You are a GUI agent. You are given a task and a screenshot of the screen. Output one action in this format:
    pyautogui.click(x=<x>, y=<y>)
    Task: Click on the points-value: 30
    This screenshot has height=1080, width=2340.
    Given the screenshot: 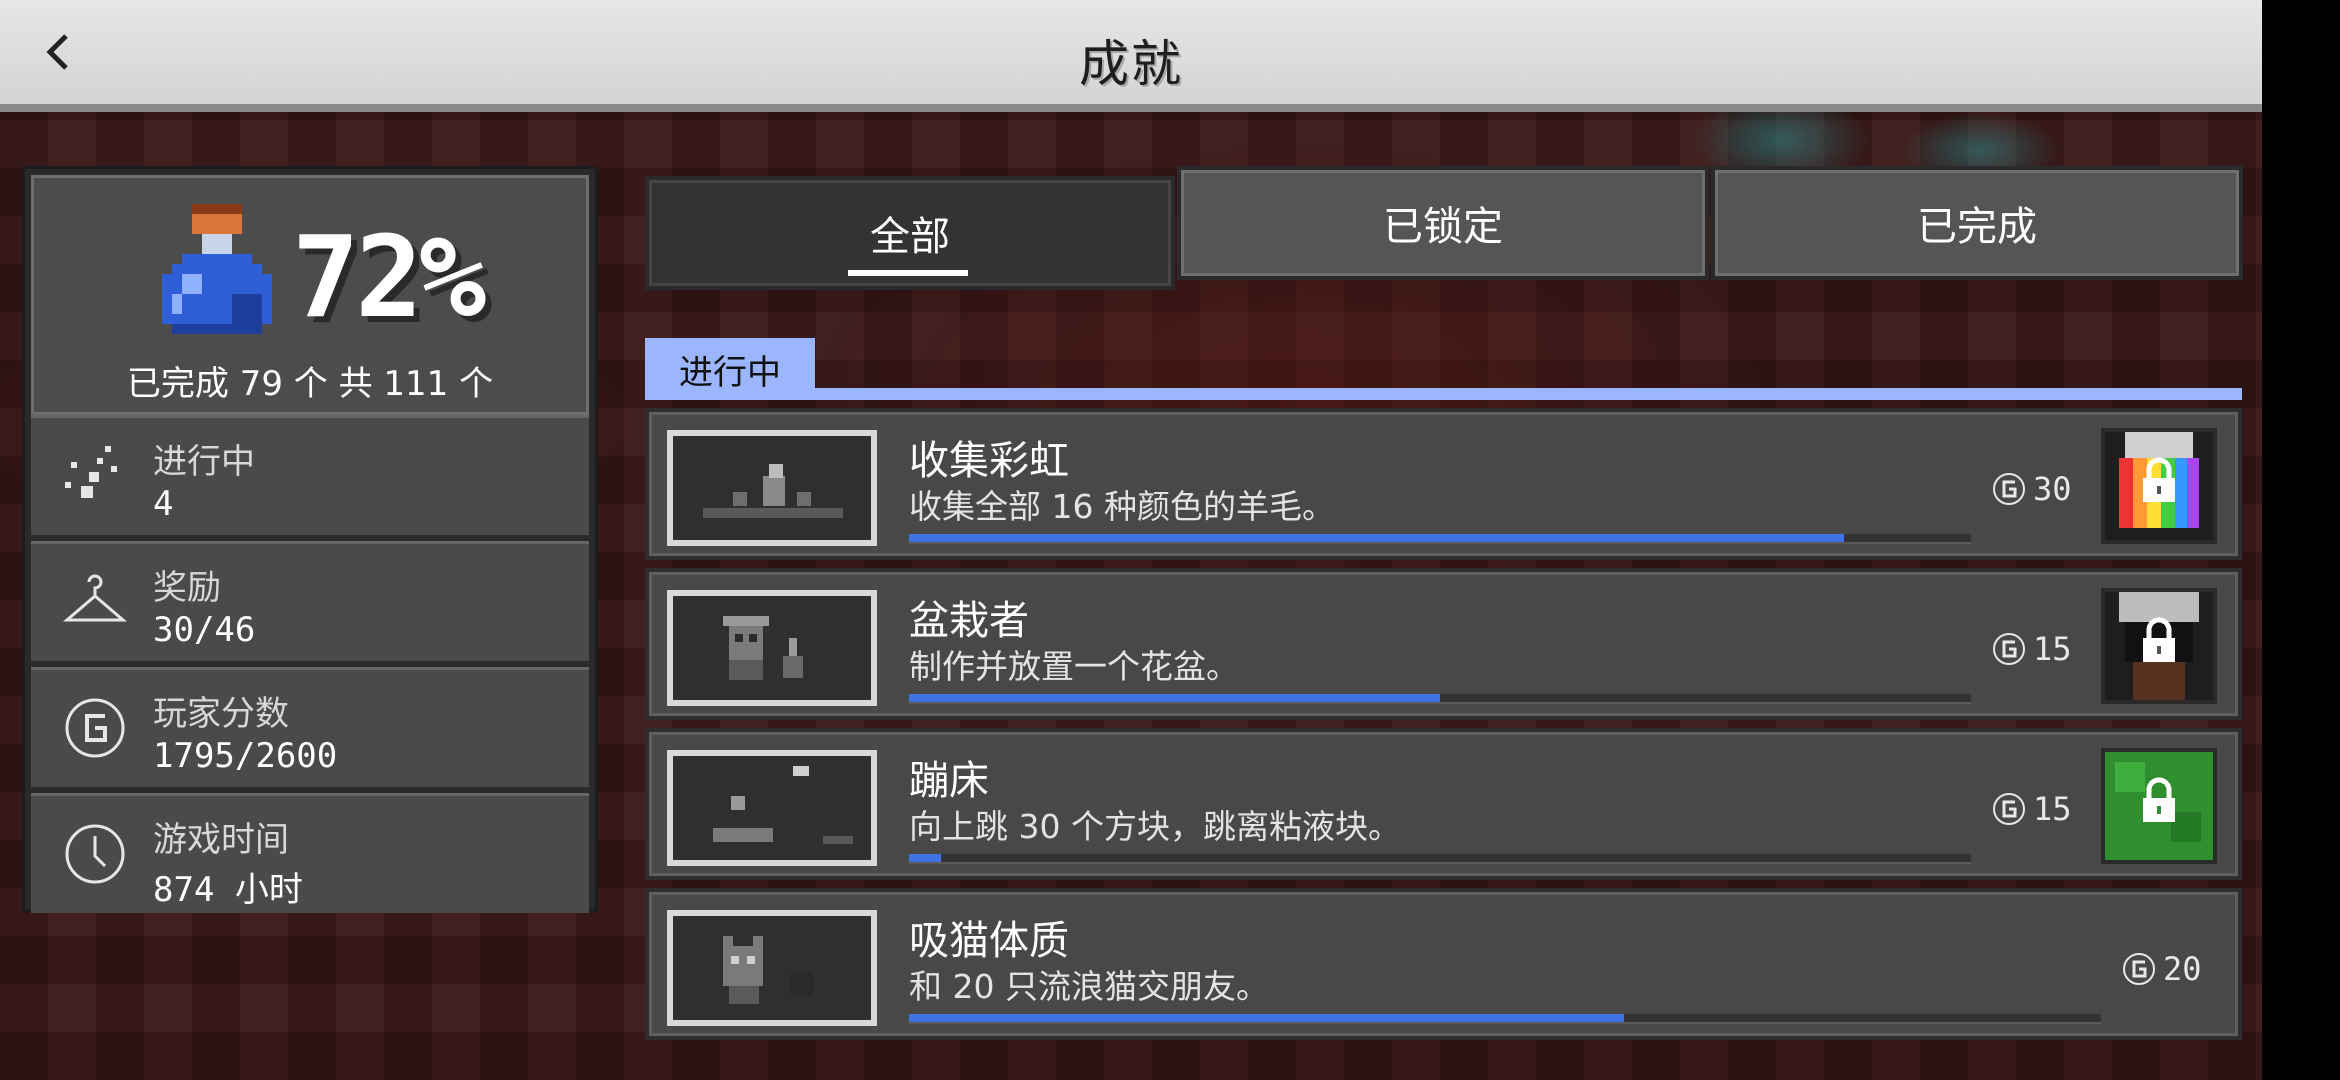 What is the action you would take?
    pyautogui.click(x=2052, y=489)
    